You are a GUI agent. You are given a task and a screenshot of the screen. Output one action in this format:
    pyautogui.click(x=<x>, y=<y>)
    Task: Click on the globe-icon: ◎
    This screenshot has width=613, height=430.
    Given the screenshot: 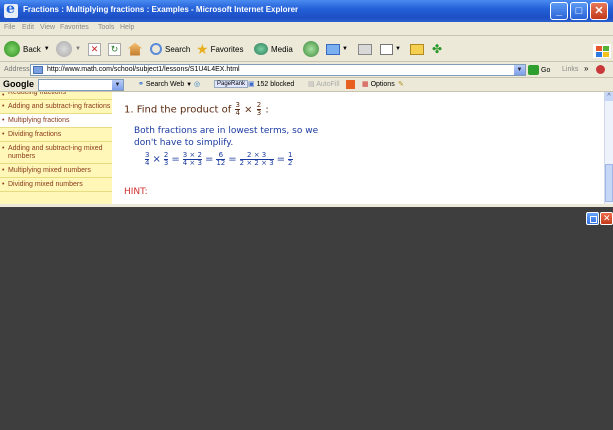 What is the action you would take?
    pyautogui.click(x=197, y=84)
    